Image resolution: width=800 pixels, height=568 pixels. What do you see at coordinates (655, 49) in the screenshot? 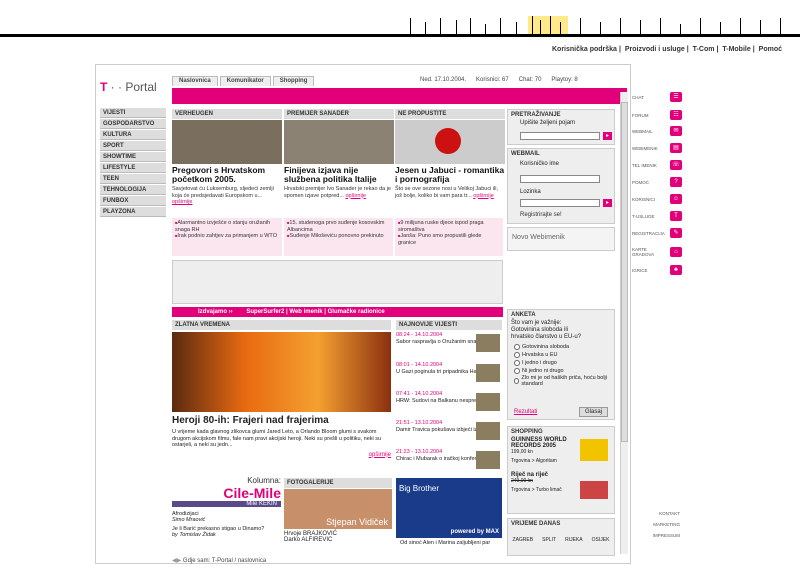
I see `link-proizvodi: Proizvodi i usluge` at bounding box center [655, 49].